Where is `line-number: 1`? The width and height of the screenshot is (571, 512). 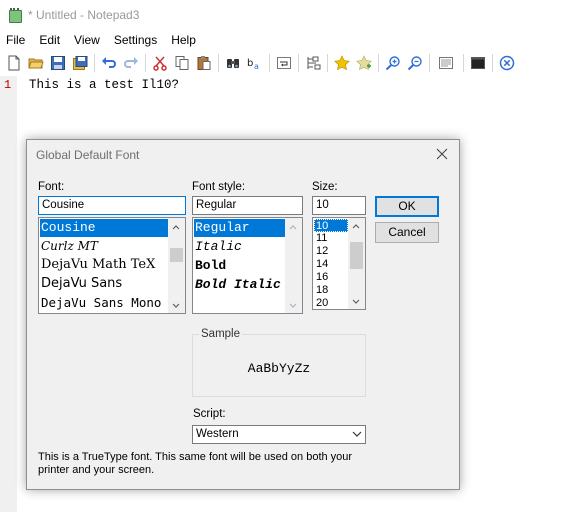 line-number: 1 is located at coordinates (8, 85).